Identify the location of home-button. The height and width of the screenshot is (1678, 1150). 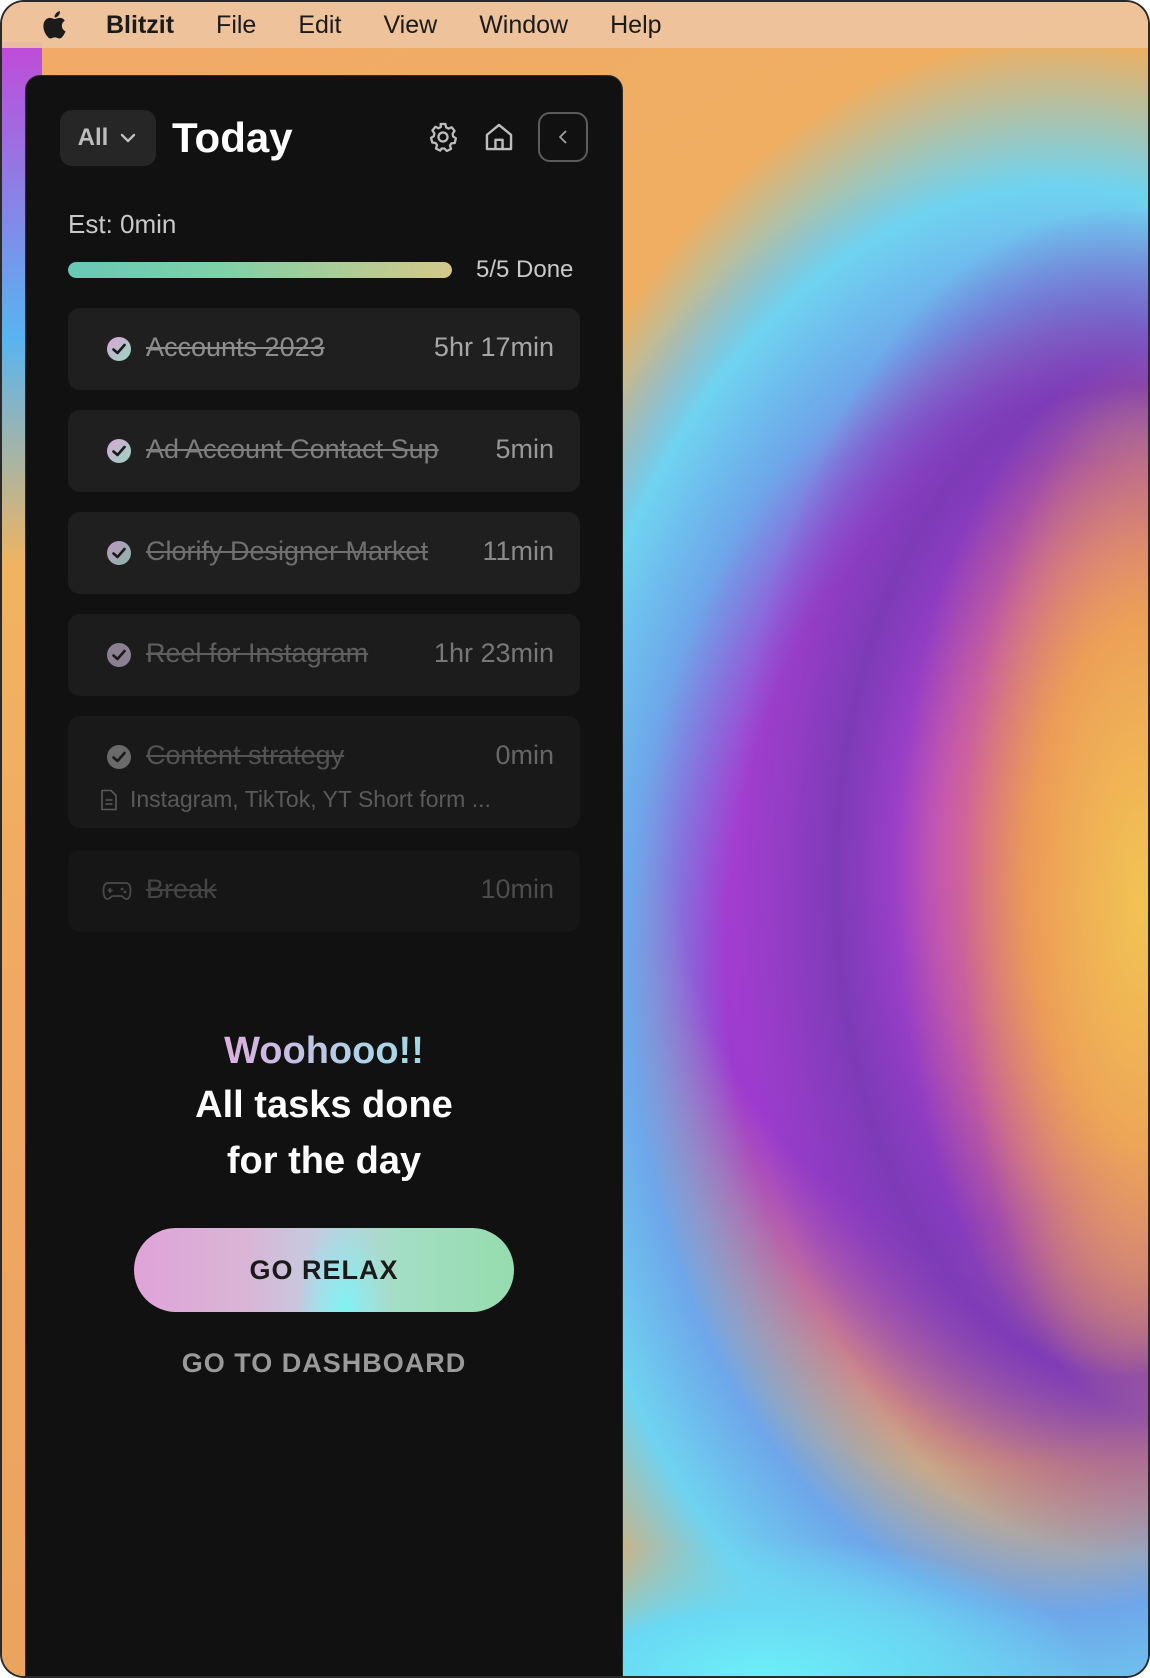
(499, 137).